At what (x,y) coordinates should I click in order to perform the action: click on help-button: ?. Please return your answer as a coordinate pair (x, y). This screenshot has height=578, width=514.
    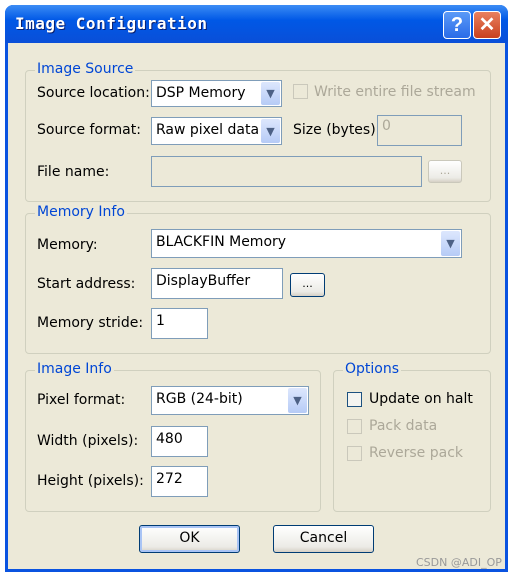
    Looking at the image, I should click on (457, 25).